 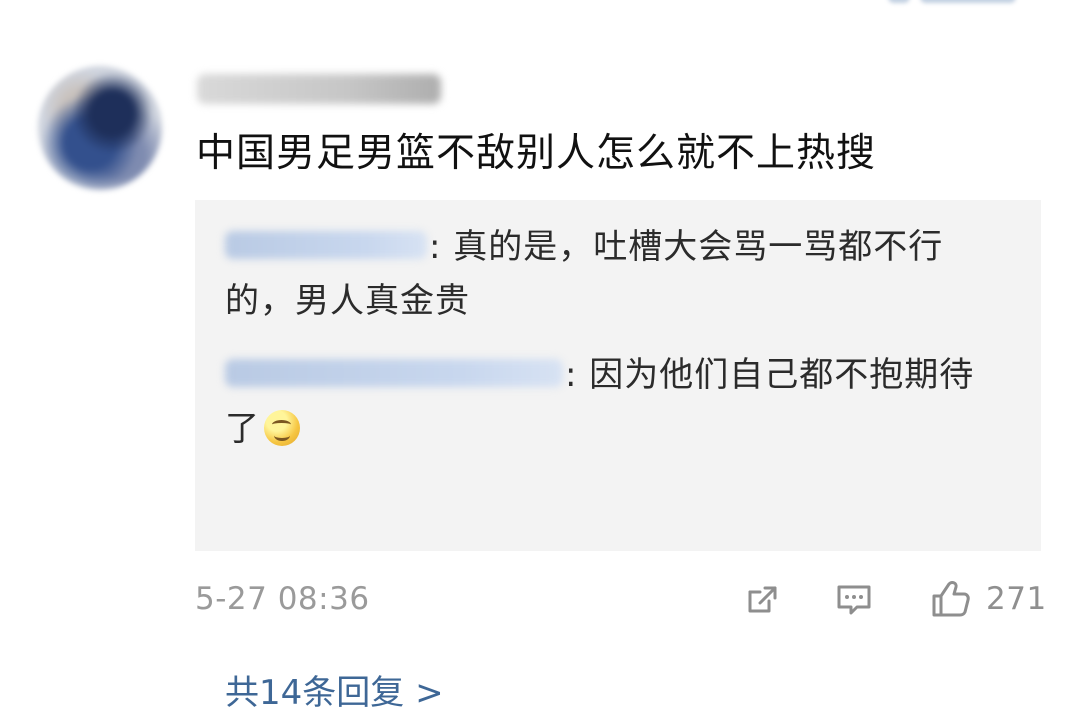 What do you see at coordinates (949, 599) in the screenshot?
I see `like-icon` at bounding box center [949, 599].